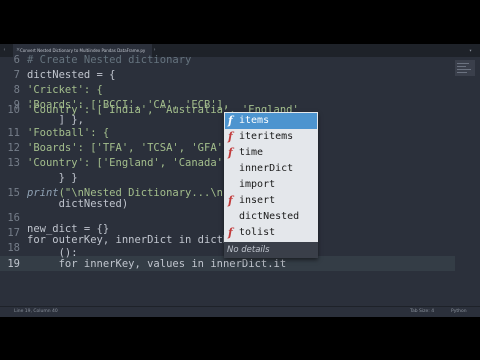 This screenshot has width=480, height=360. I want to click on line-number: 16, so click(13, 218).